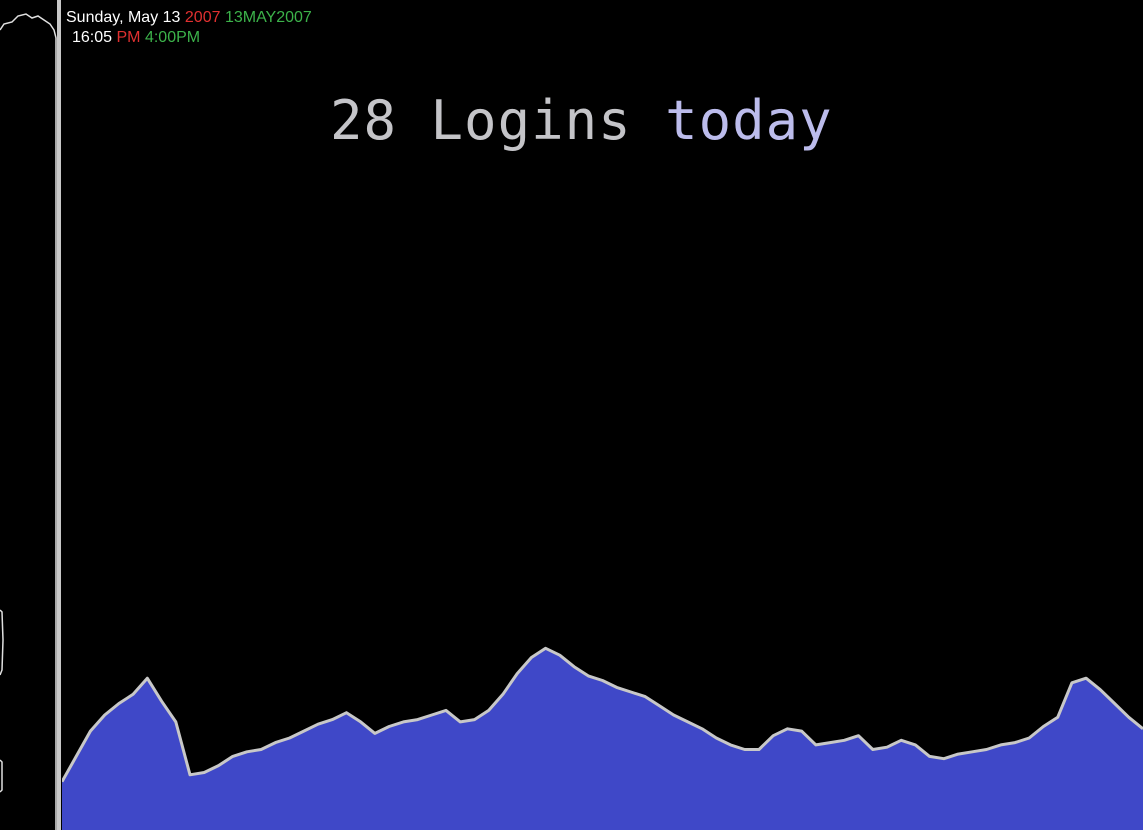 The width and height of the screenshot is (1143, 830). Describe the element at coordinates (749, 120) in the screenshot. I see `today-label: today` at that location.